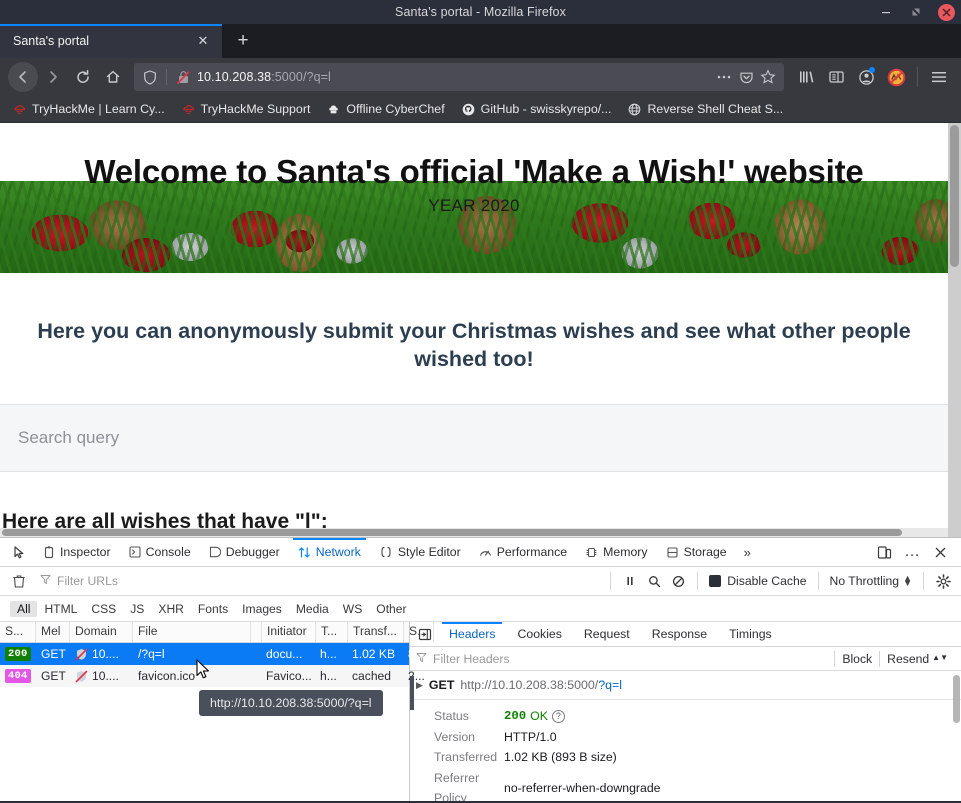 This screenshot has height=803, width=961. Describe the element at coordinates (289, 632) in the screenshot. I see `column-header-initiator: Initiator` at that location.